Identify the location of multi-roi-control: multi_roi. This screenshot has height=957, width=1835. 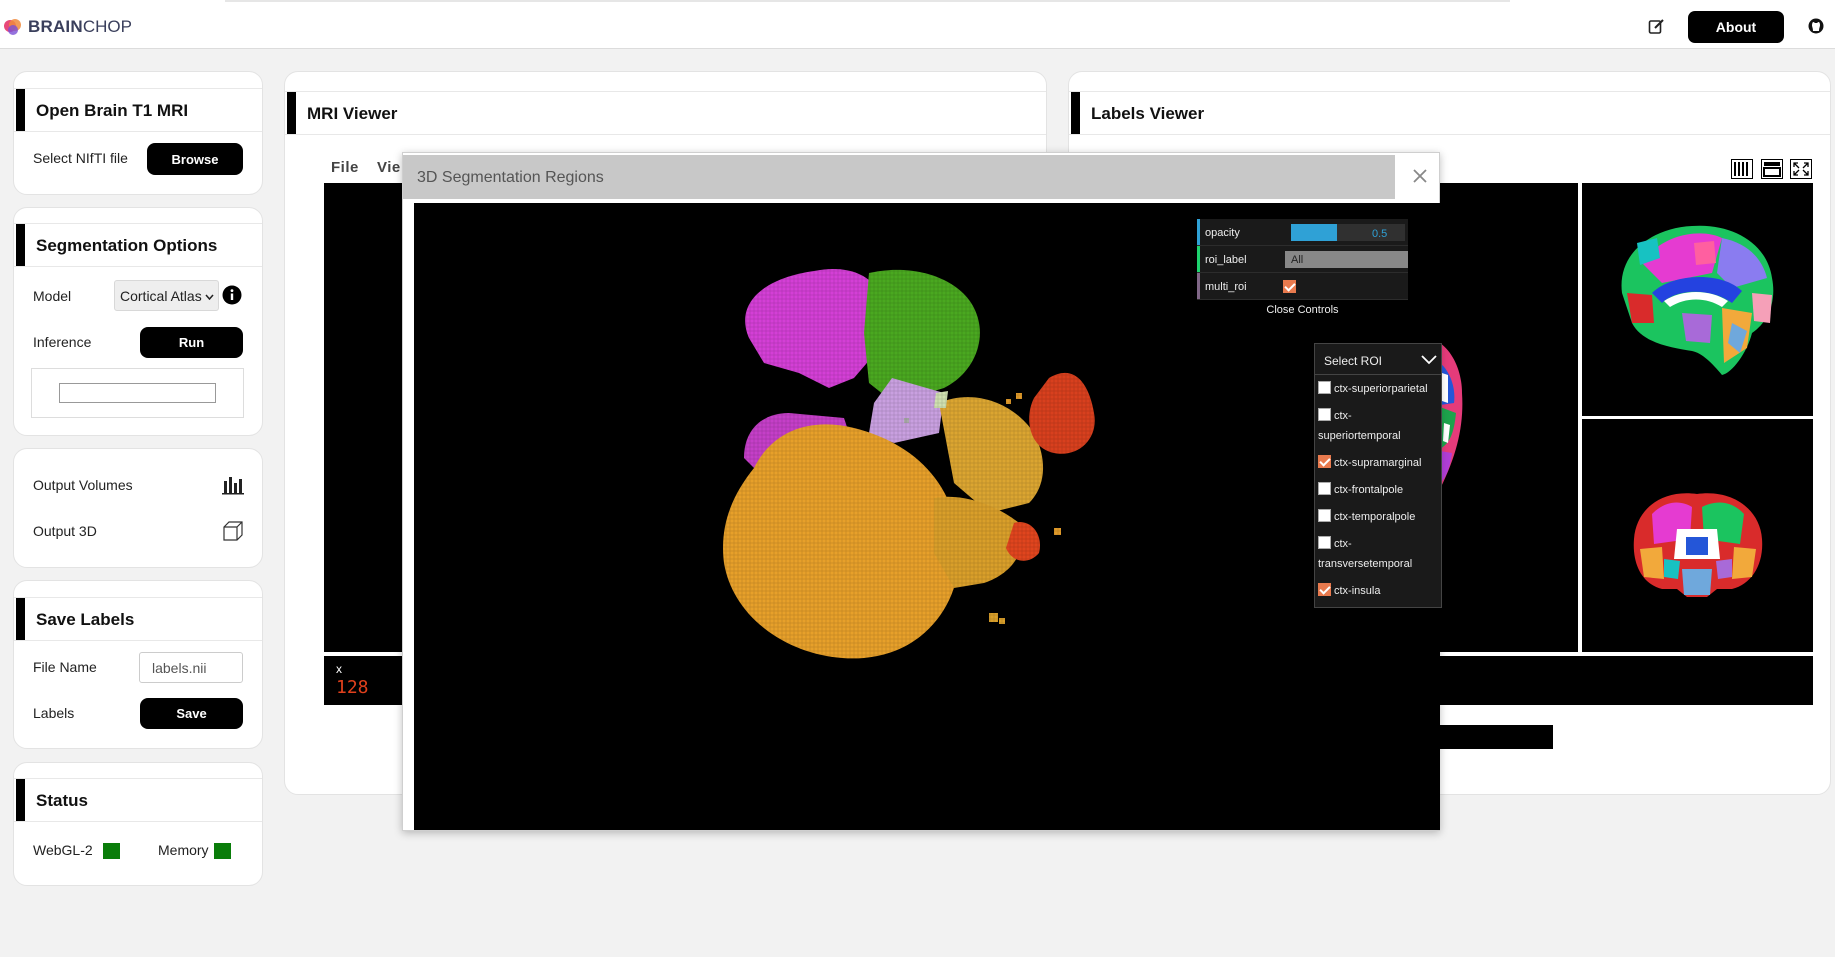
(1302, 286).